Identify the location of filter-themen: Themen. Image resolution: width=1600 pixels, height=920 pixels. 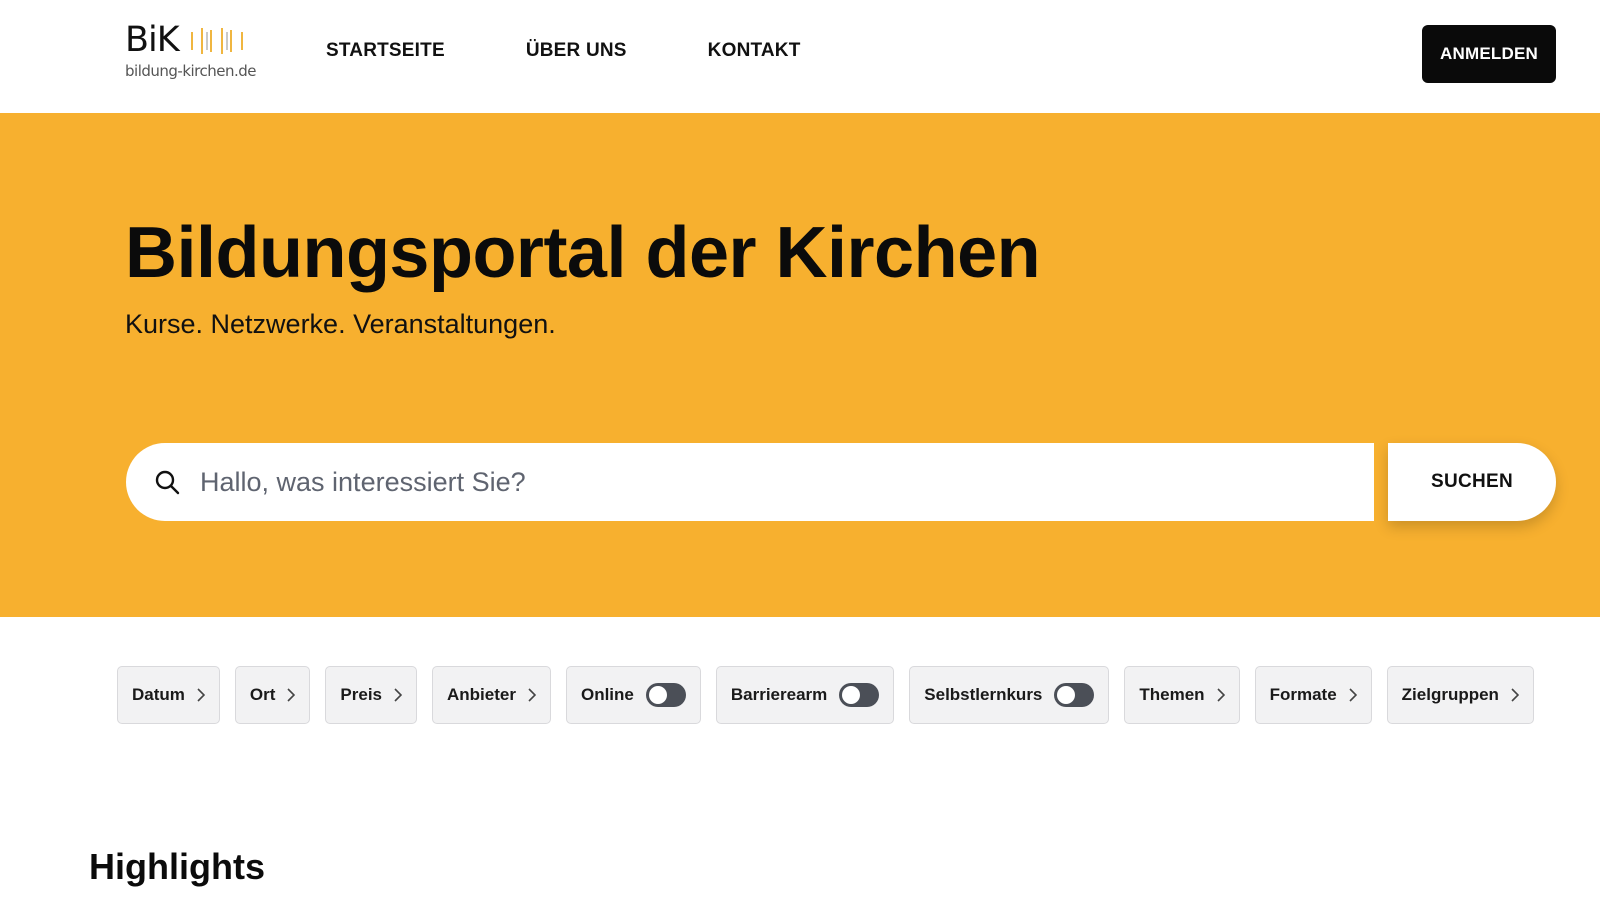
(1182, 695).